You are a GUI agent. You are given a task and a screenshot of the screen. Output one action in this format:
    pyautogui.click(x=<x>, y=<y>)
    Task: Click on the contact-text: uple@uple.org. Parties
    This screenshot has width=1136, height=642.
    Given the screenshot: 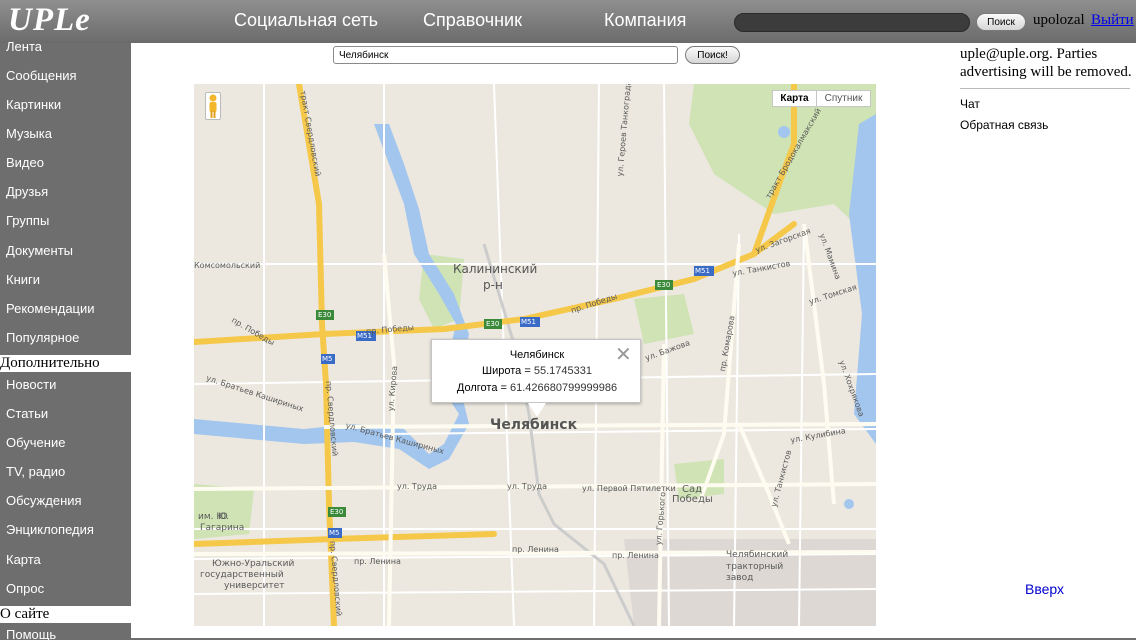 What is the action you would take?
    pyautogui.click(x=1029, y=54)
    